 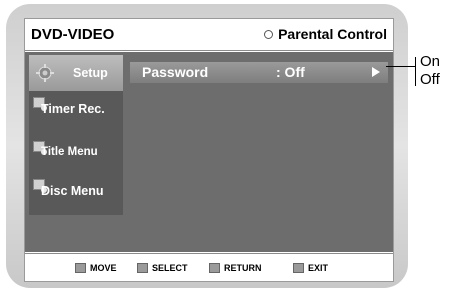 I want to click on callout-off-label: Off, so click(x=430, y=79).